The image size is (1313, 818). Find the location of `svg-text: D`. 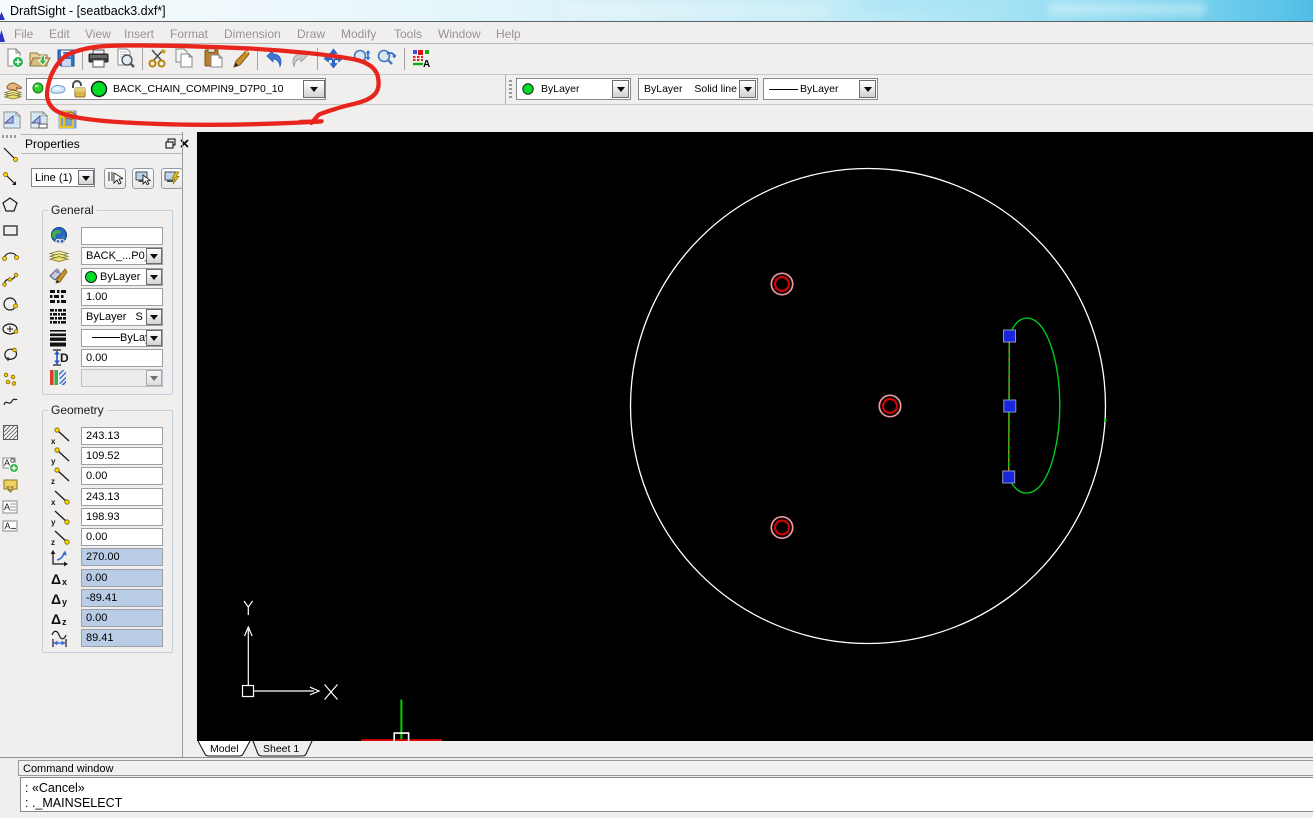

svg-text: D is located at coordinates (64, 358).